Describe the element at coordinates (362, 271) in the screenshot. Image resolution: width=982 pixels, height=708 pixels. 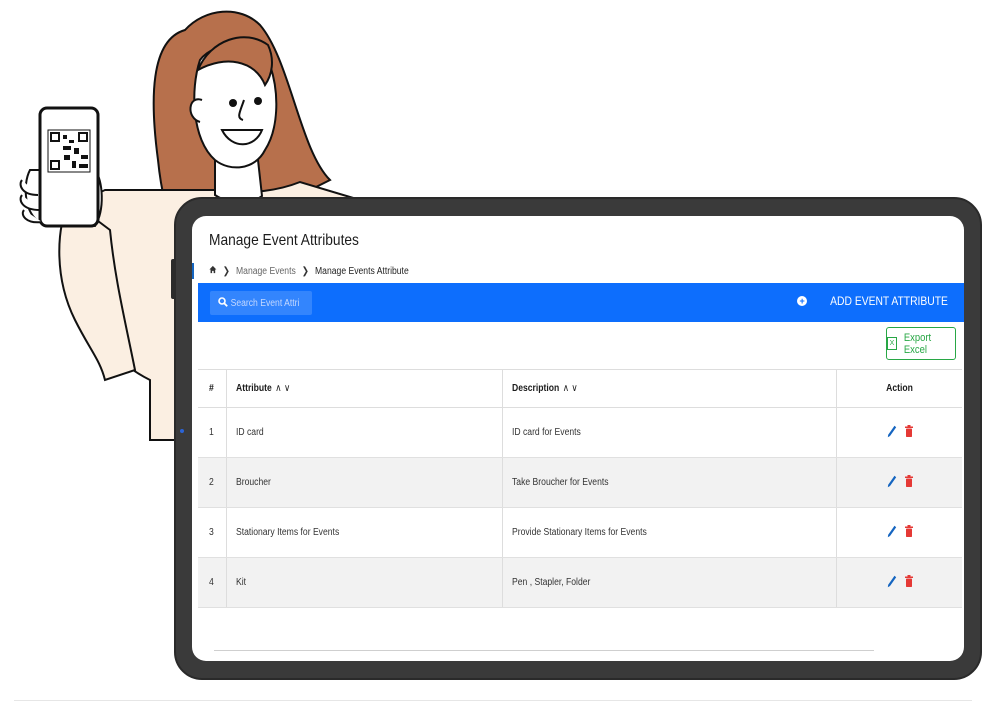
I see `breadcrumb-current: Manage Events Attribute` at that location.